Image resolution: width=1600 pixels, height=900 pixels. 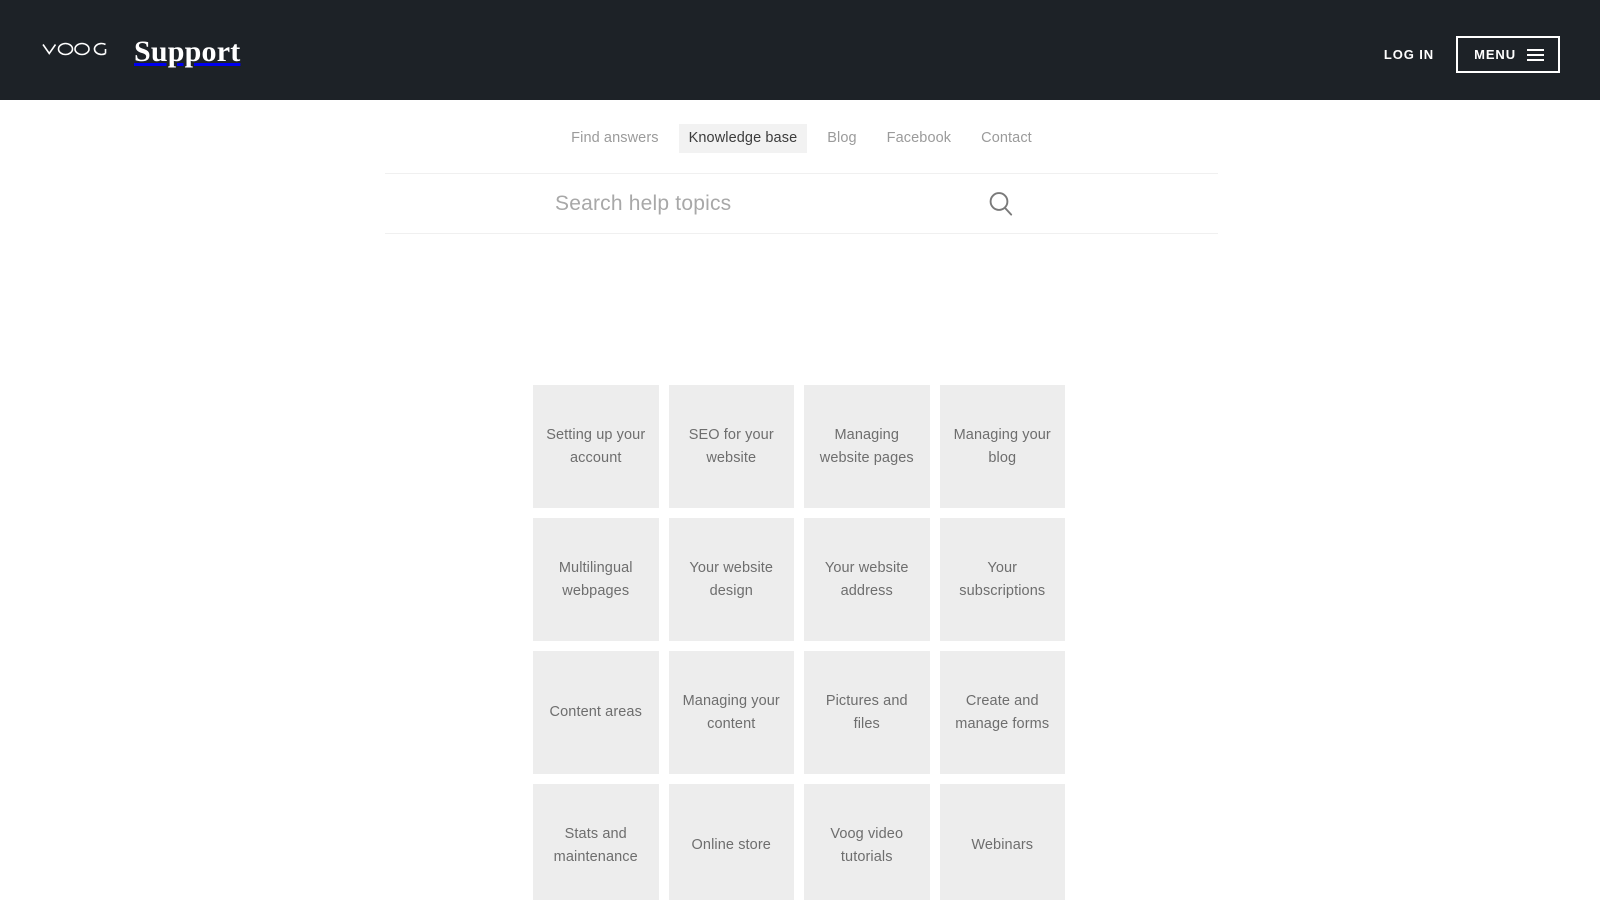 I want to click on topic-tile: Managing website pages, so click(x=867, y=446).